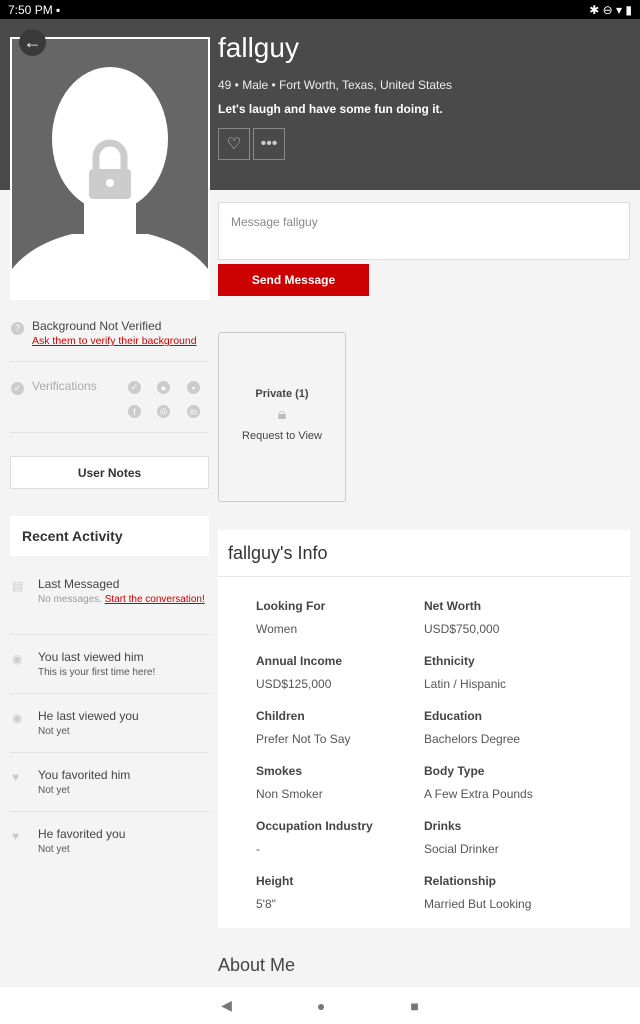  What do you see at coordinates (424, 553) in the screenshot?
I see `info-title: fallguy's Info` at bounding box center [424, 553].